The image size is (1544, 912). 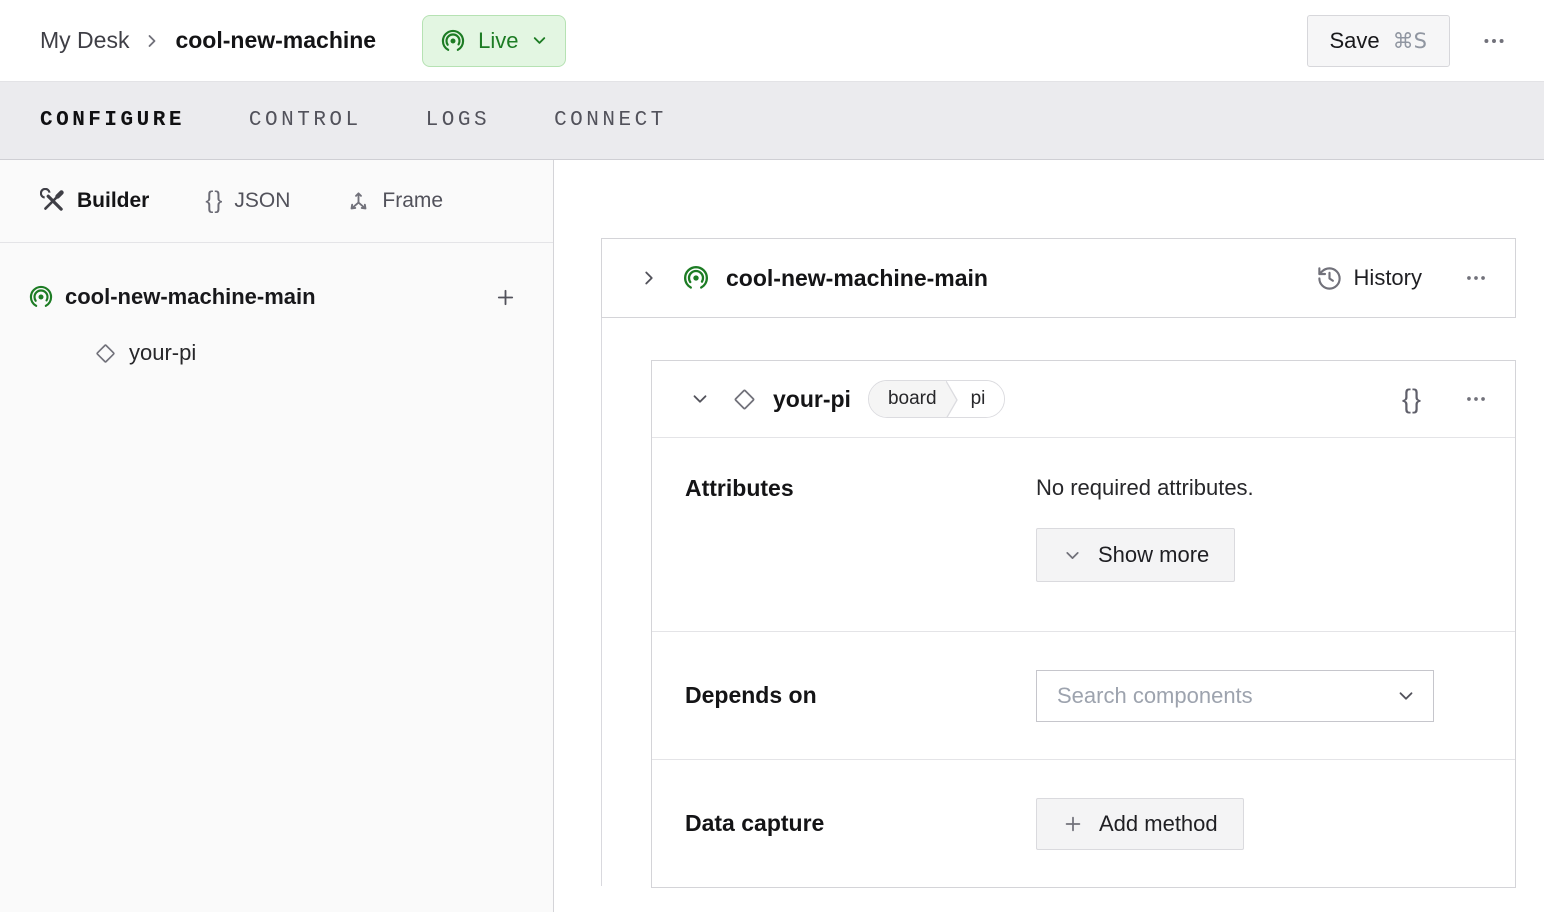 I want to click on search-components-input, so click(x=1226, y=695).